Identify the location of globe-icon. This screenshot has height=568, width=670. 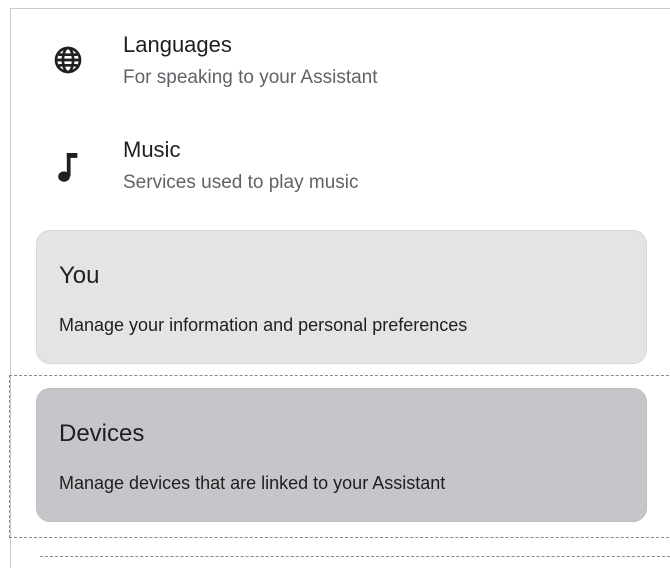
(68, 60).